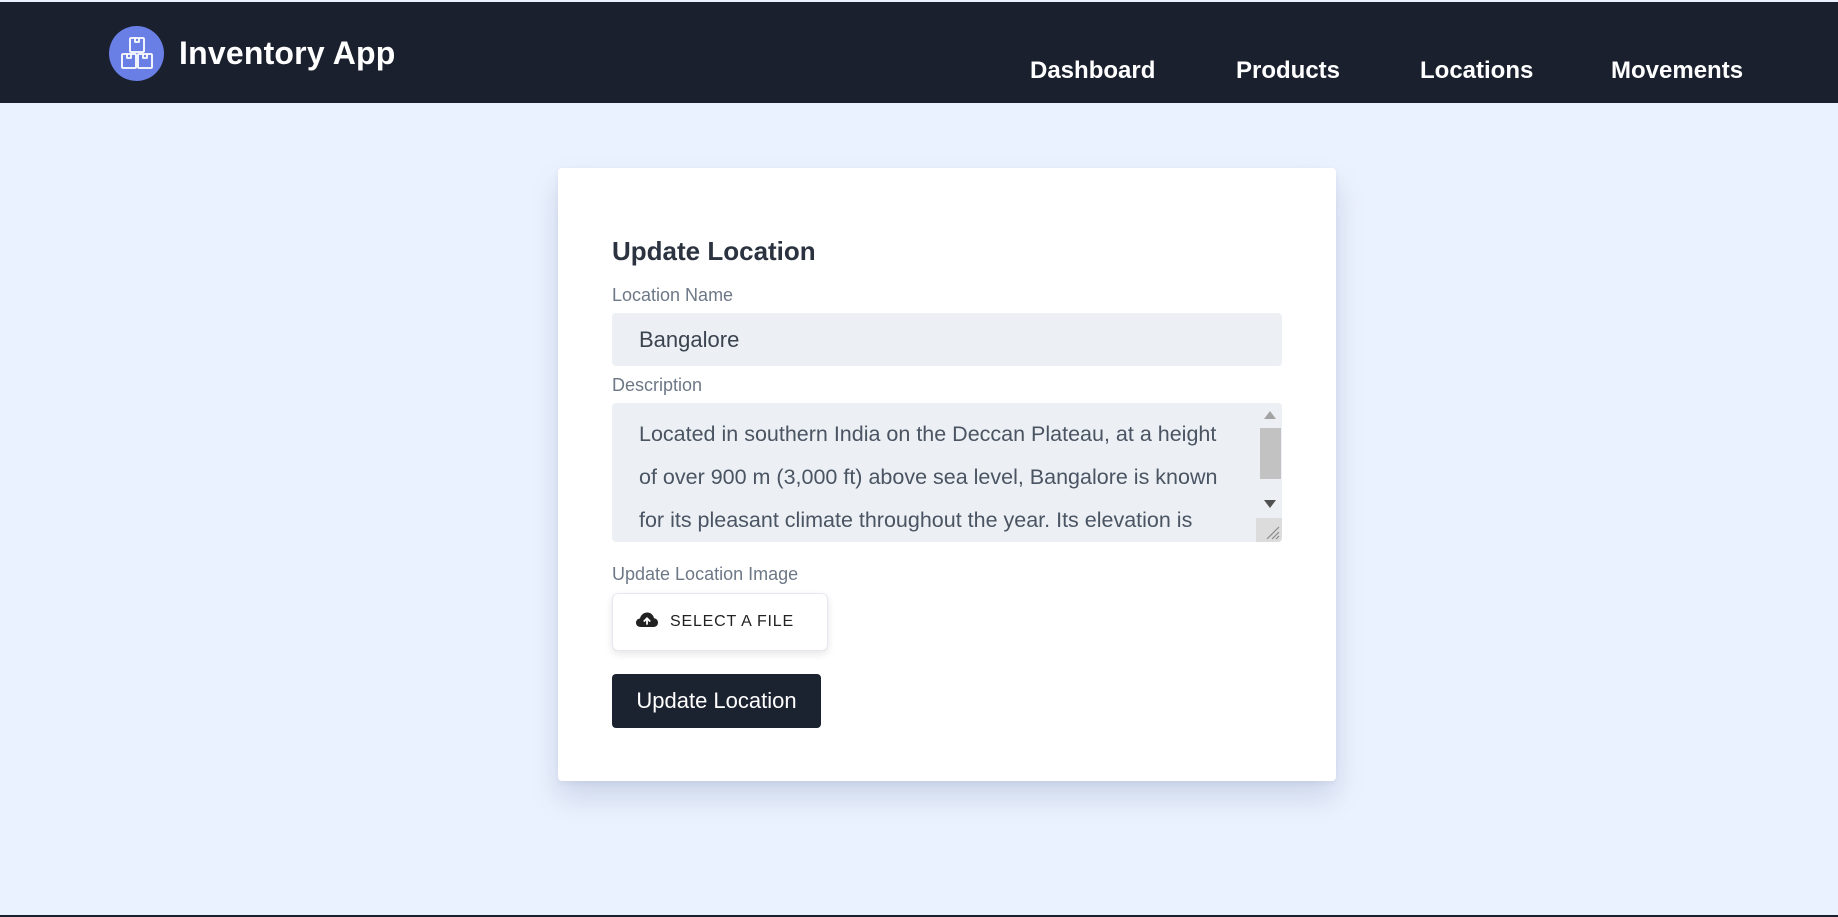  What do you see at coordinates (732, 621) in the screenshot?
I see `select-file-label: SELECT A FILE` at bounding box center [732, 621].